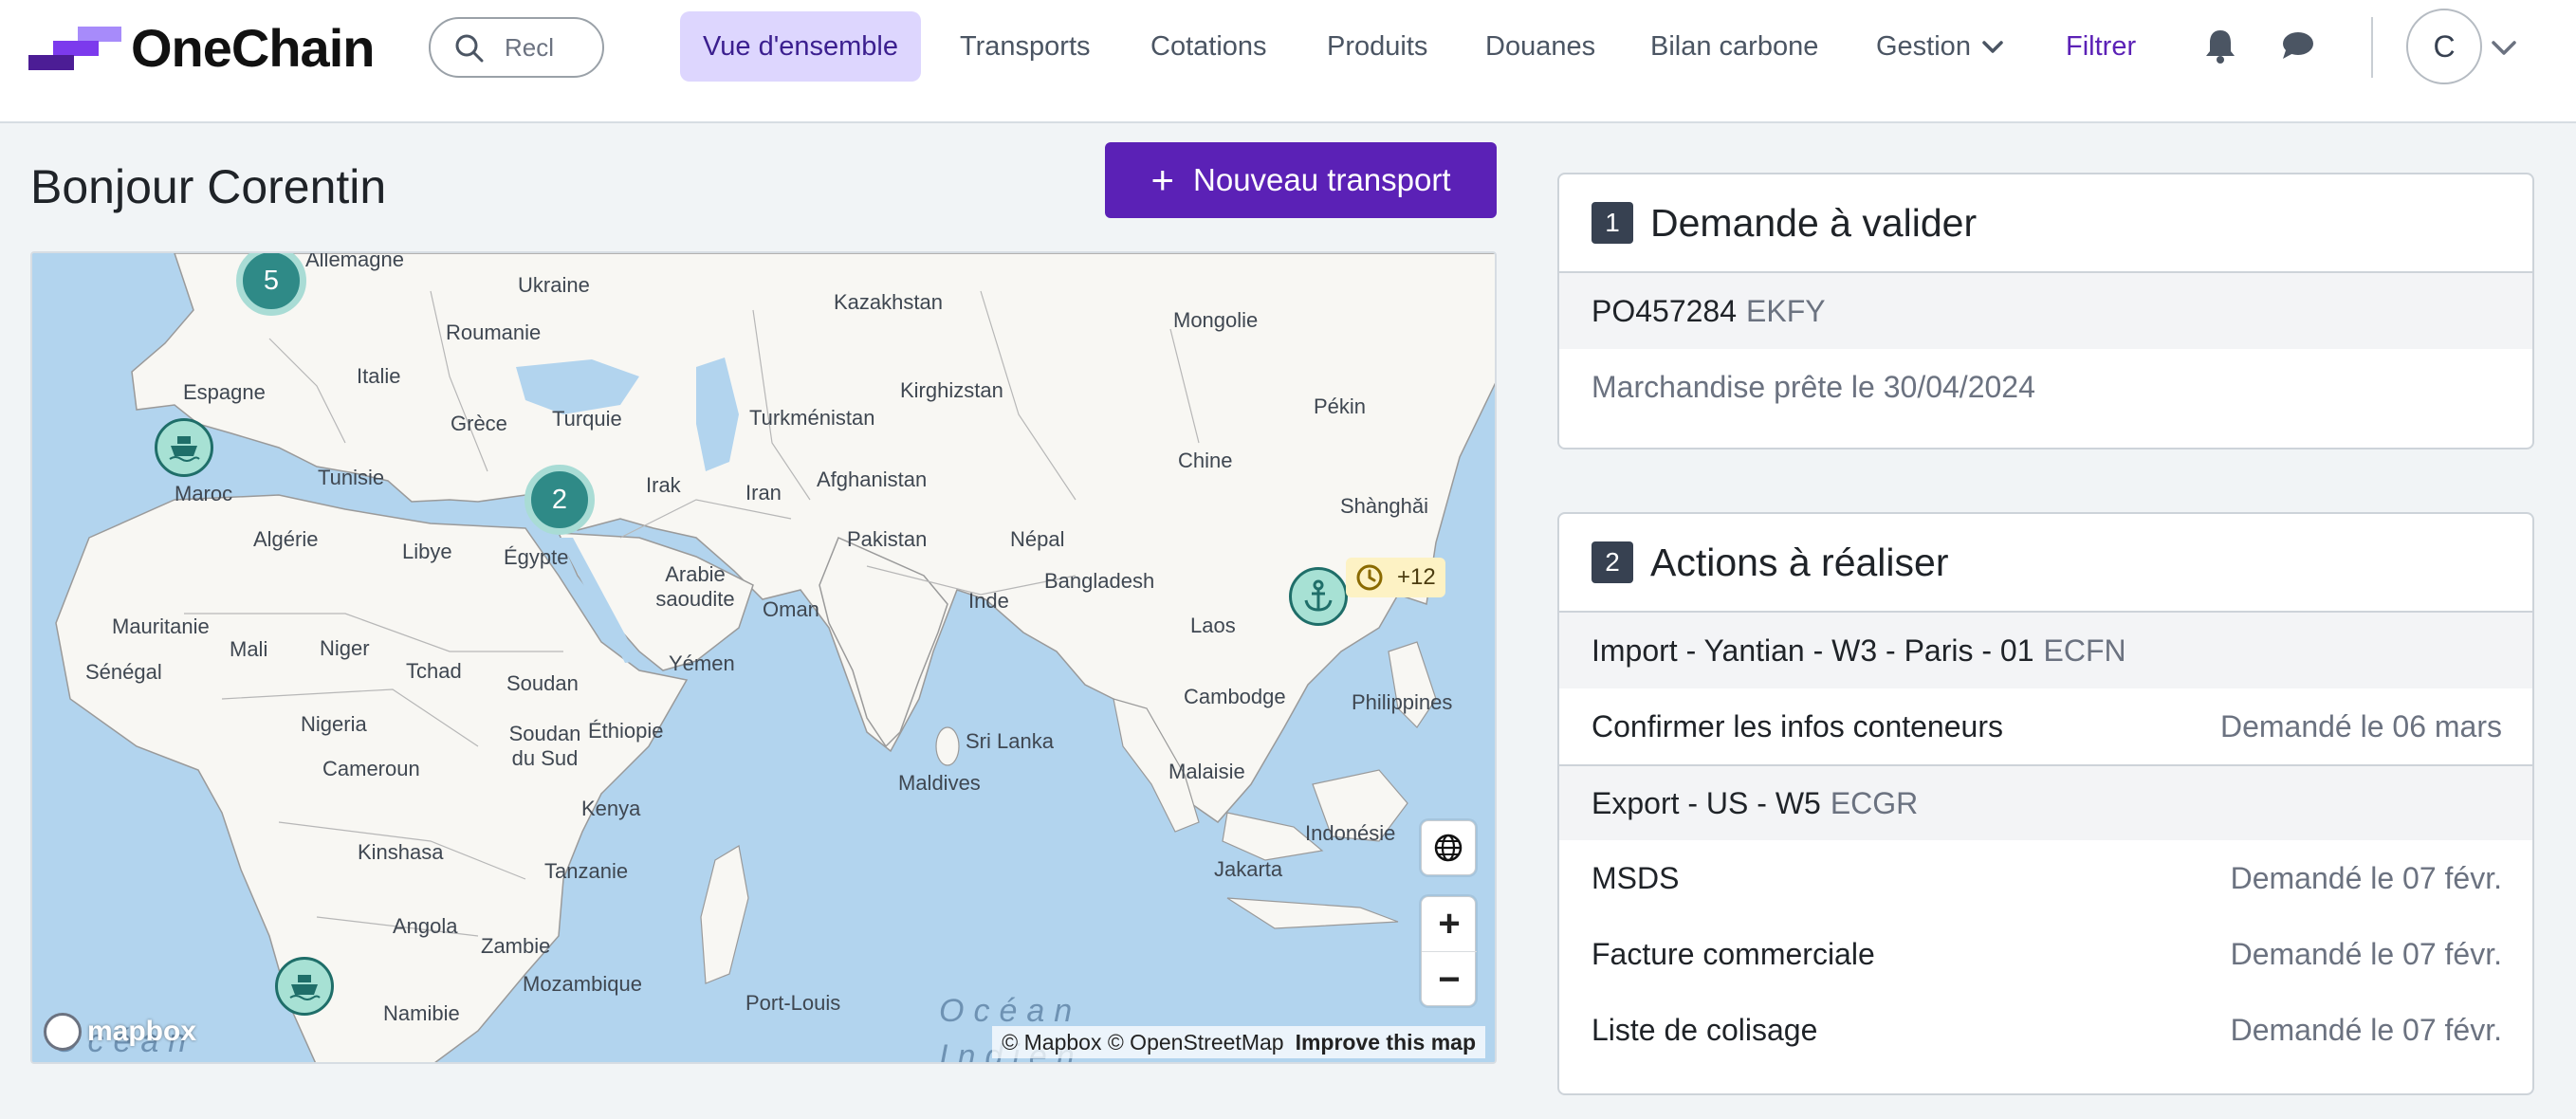 The height and width of the screenshot is (1119, 2576). I want to click on nav-gestion-label: Gestion, so click(1923, 46).